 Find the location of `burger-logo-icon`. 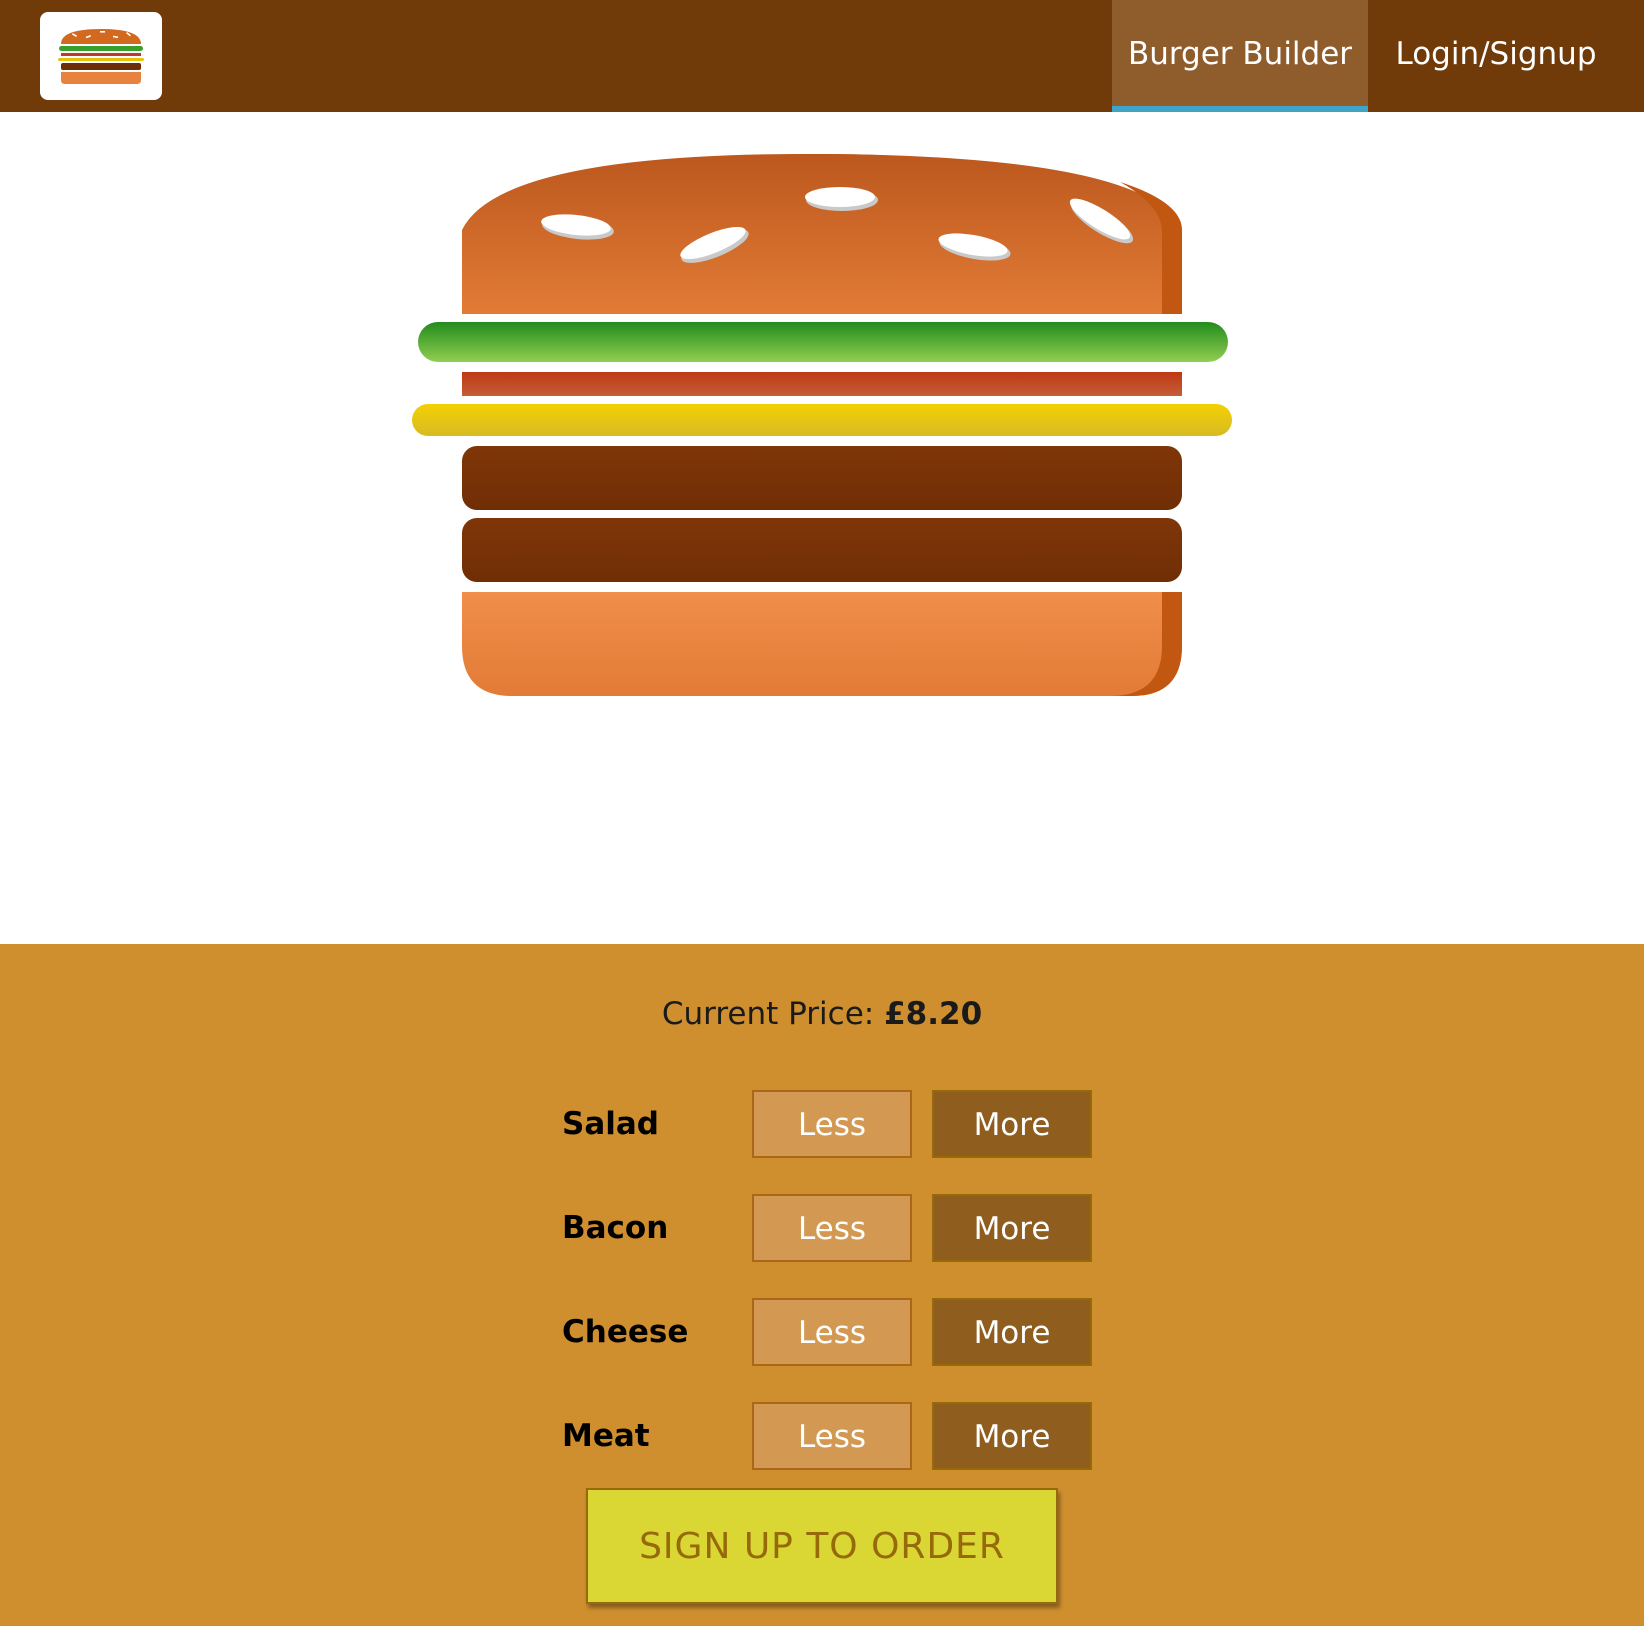

burger-logo-icon is located at coordinates (101, 56).